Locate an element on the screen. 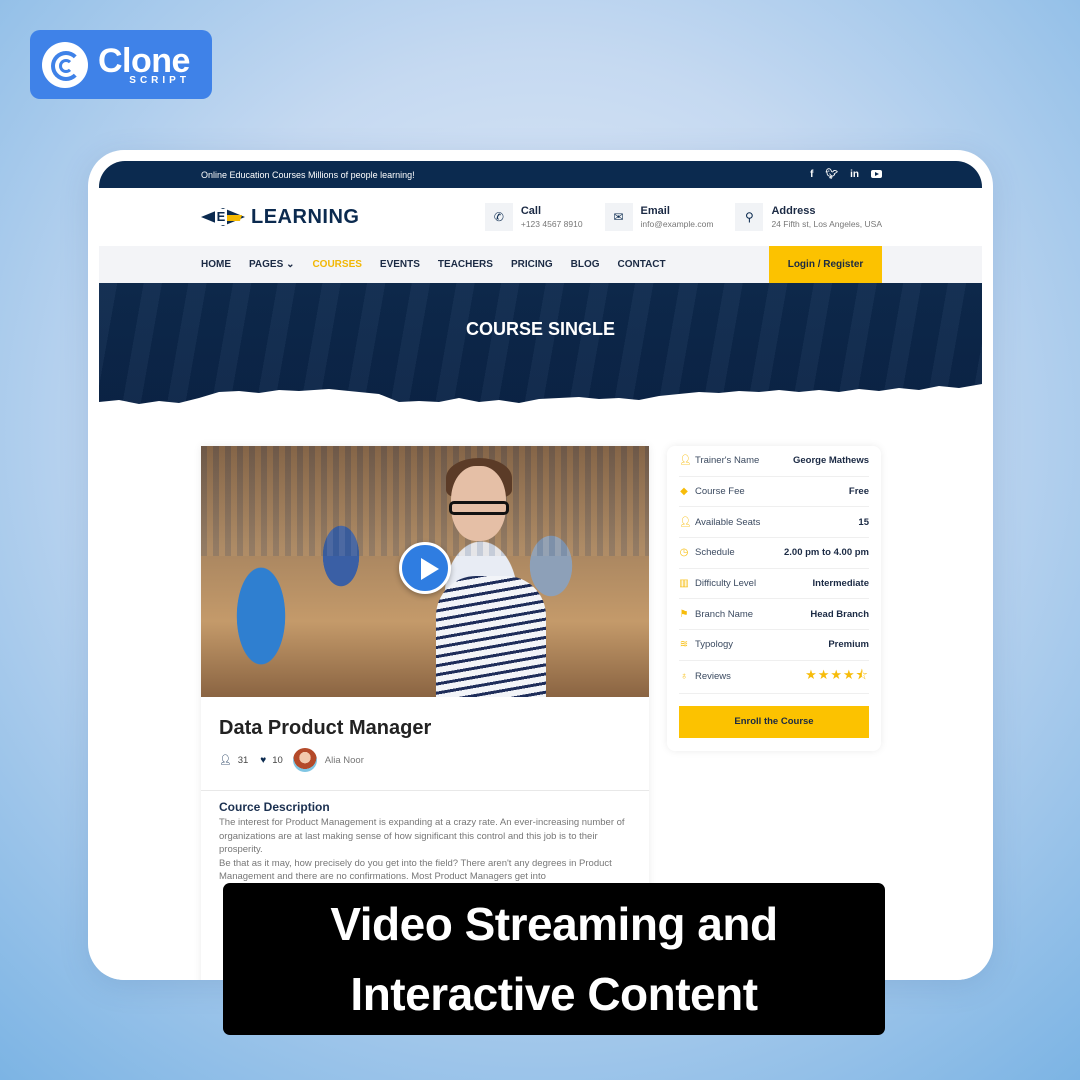  page-hero: COURSE SINGLE is located at coordinates (540, 346).